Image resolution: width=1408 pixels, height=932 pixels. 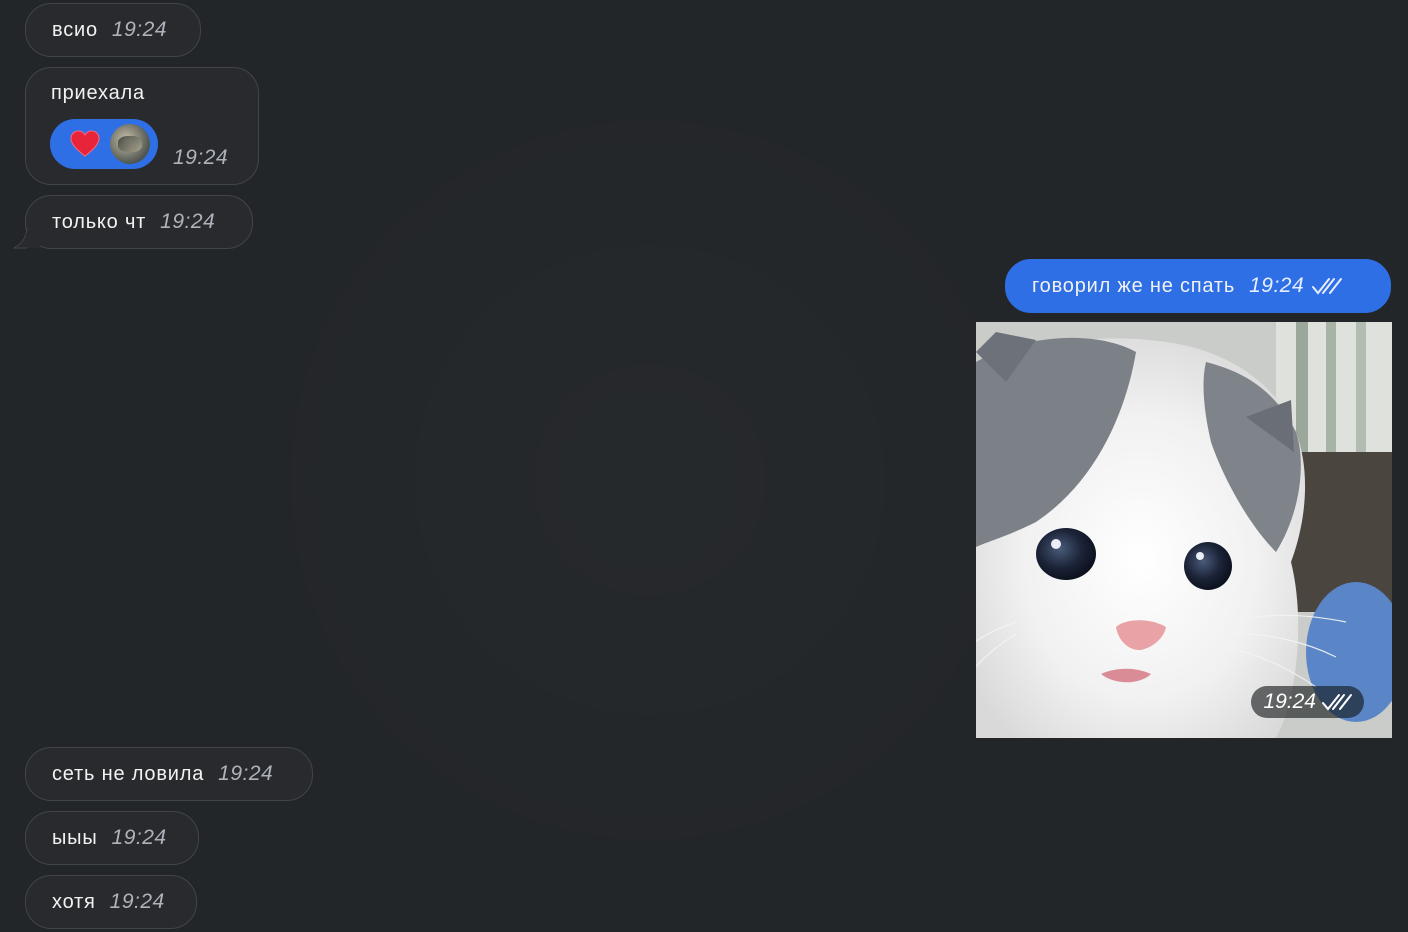 I want to click on message-text: приехала, so click(x=98, y=93).